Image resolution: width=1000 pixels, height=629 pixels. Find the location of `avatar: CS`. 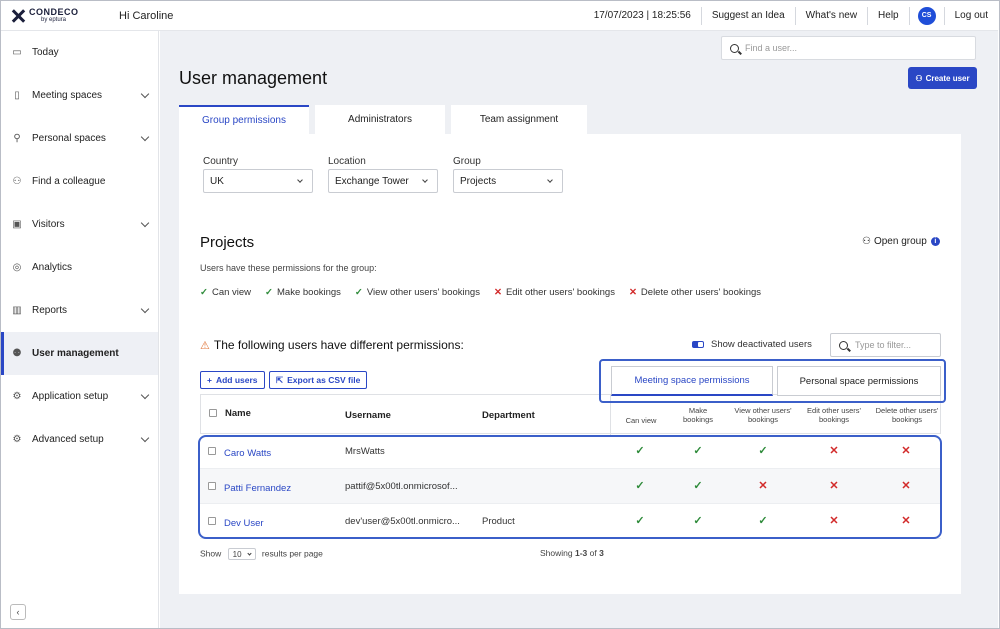

avatar: CS is located at coordinates (926, 15).